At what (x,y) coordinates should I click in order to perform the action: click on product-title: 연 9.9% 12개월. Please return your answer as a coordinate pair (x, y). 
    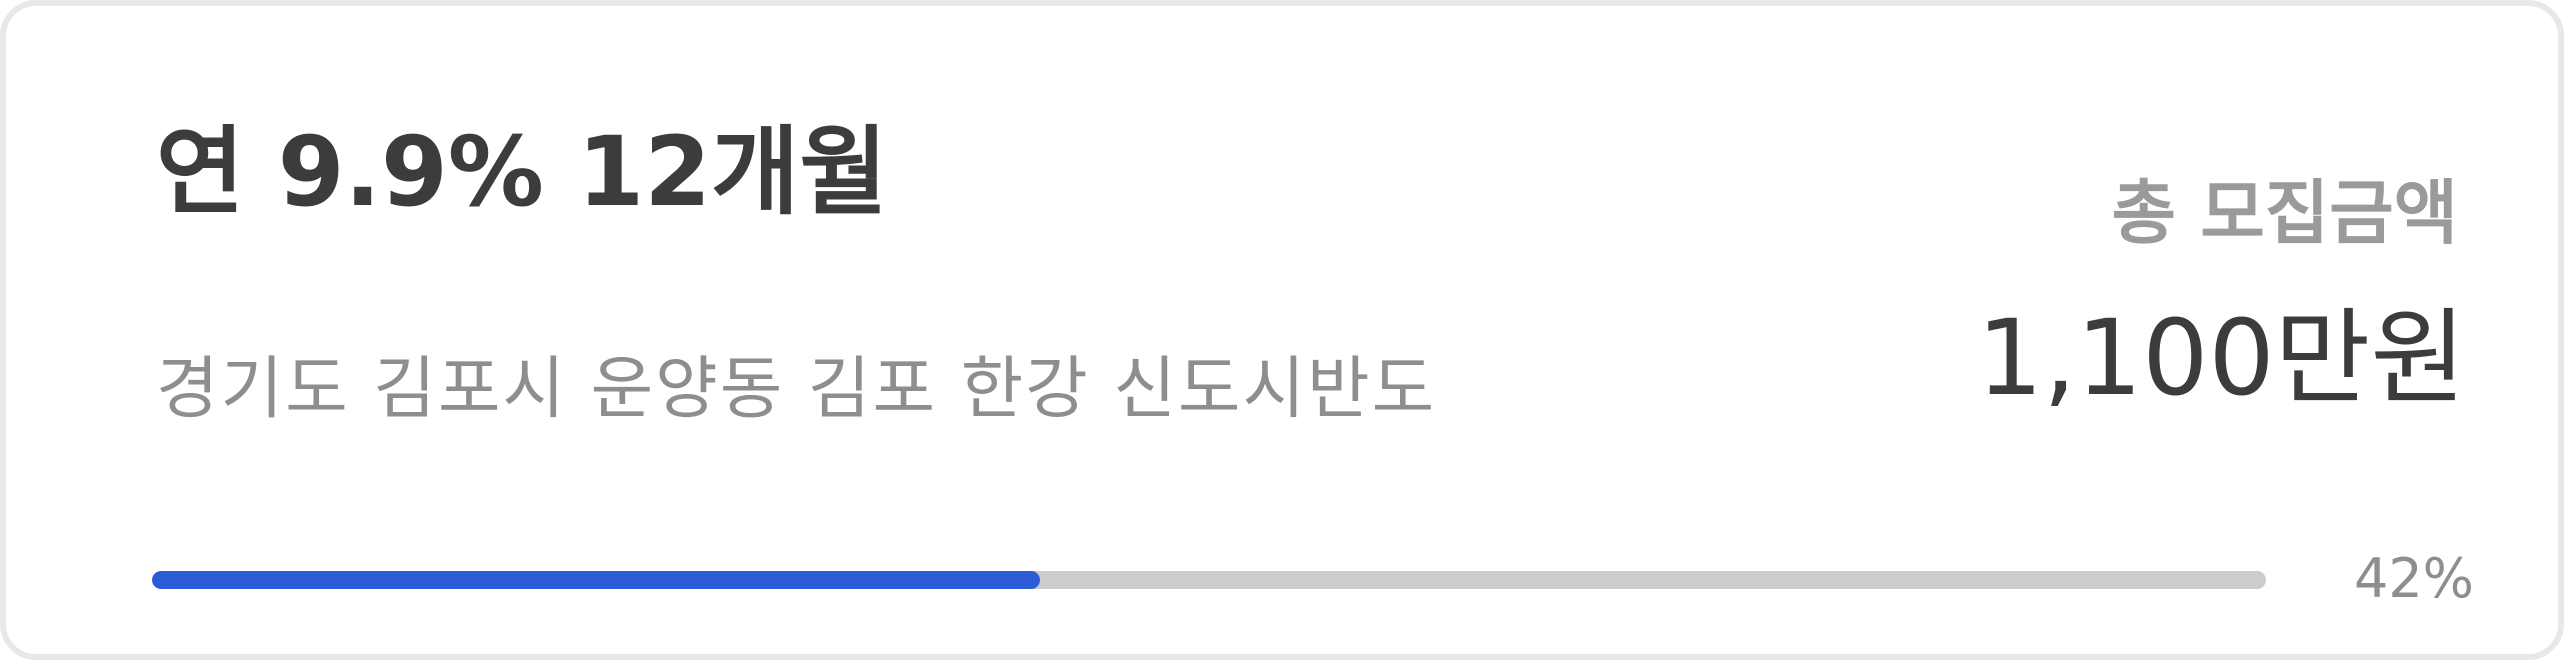
    Looking at the image, I should click on (522, 172).